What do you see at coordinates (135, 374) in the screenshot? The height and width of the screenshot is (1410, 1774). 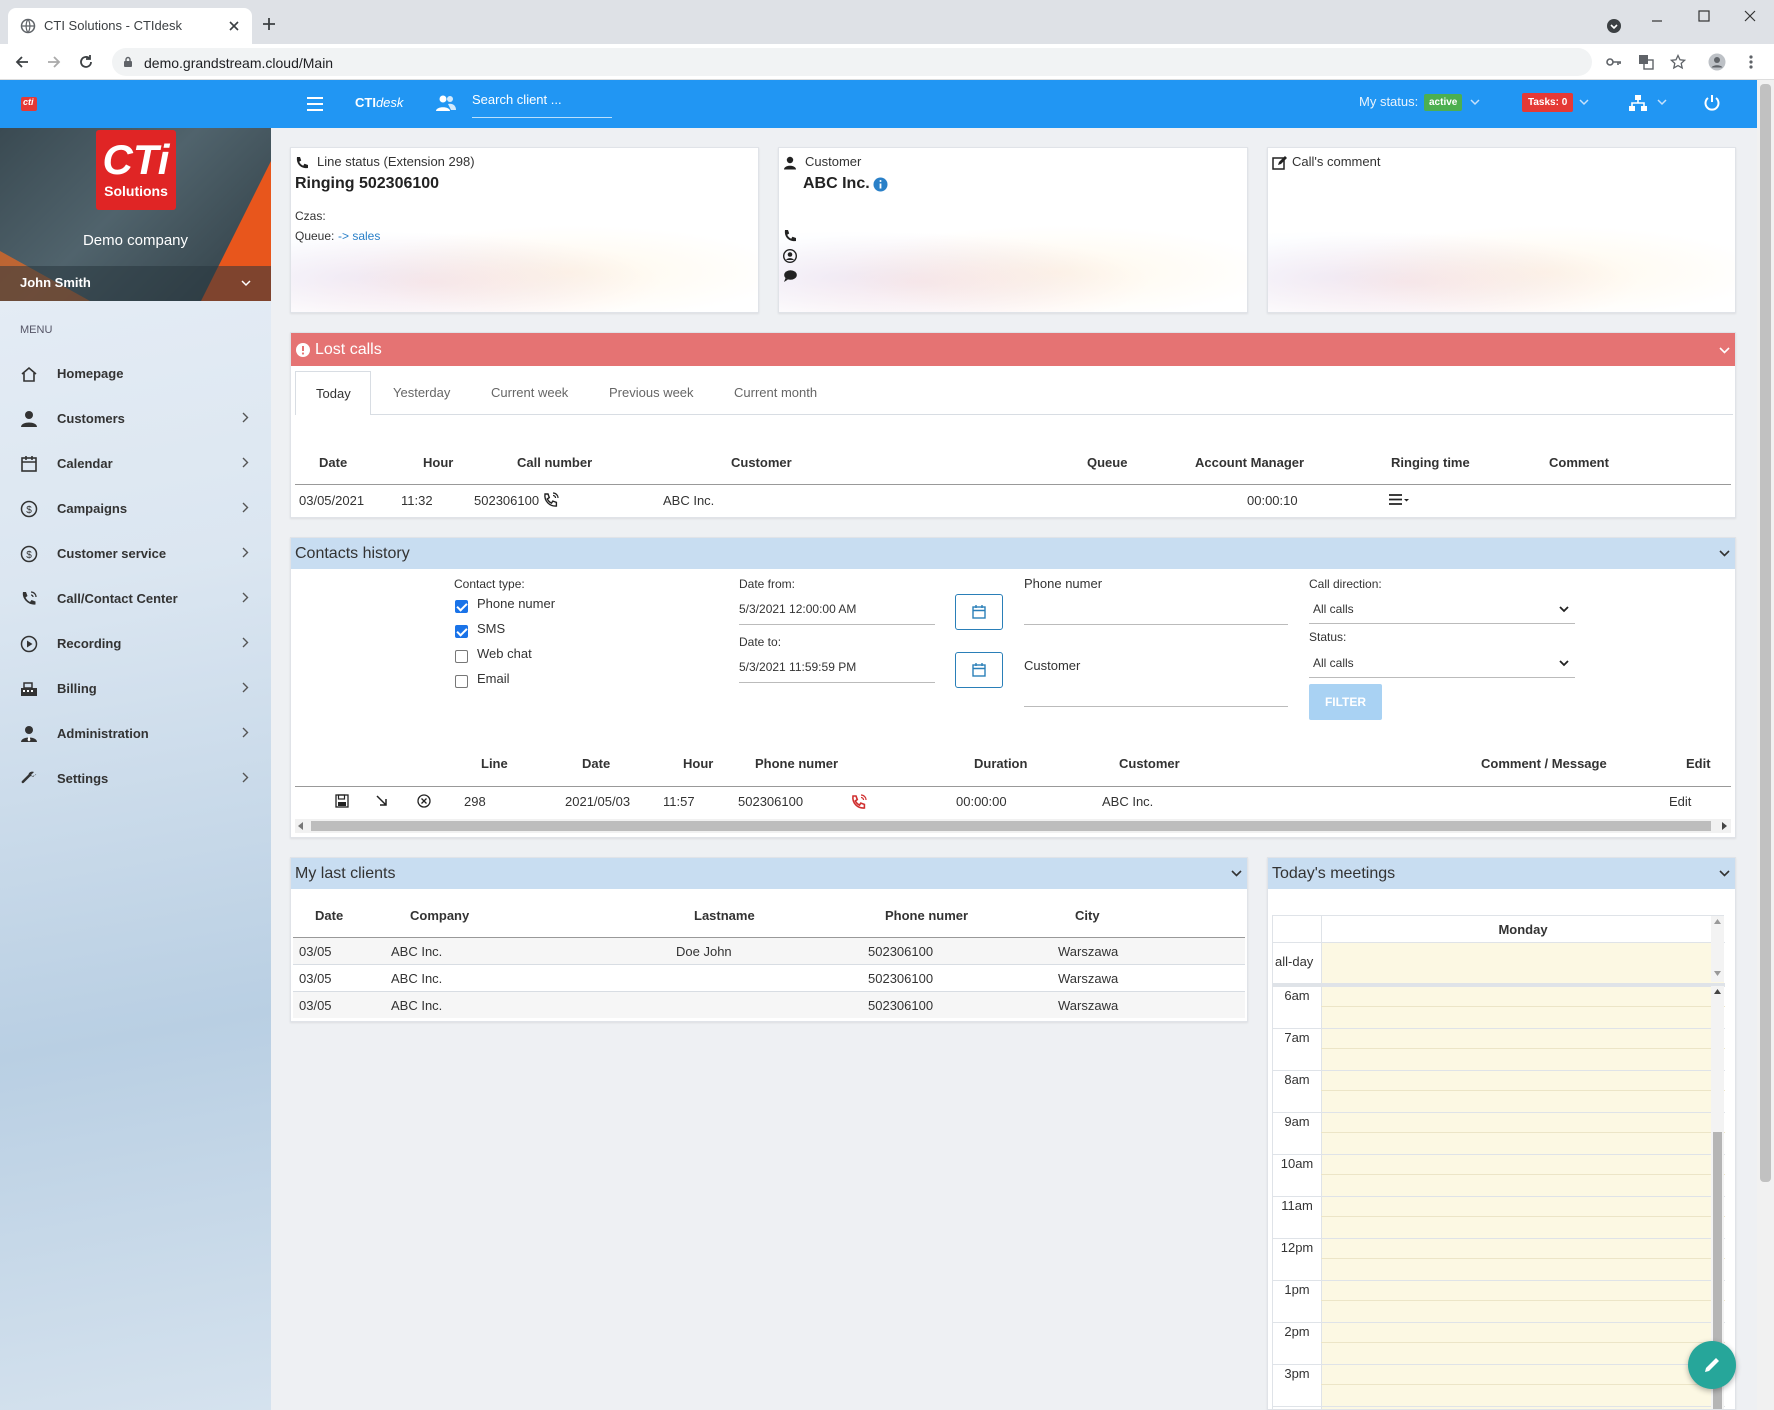 I see `sidebar-item-homepage: Homepage` at bounding box center [135, 374].